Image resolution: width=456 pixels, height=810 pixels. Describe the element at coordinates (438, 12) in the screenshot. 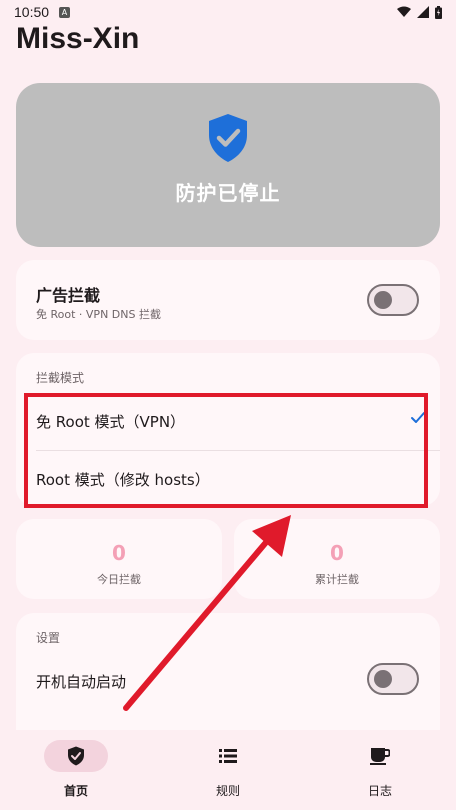

I see `battery-icon` at that location.